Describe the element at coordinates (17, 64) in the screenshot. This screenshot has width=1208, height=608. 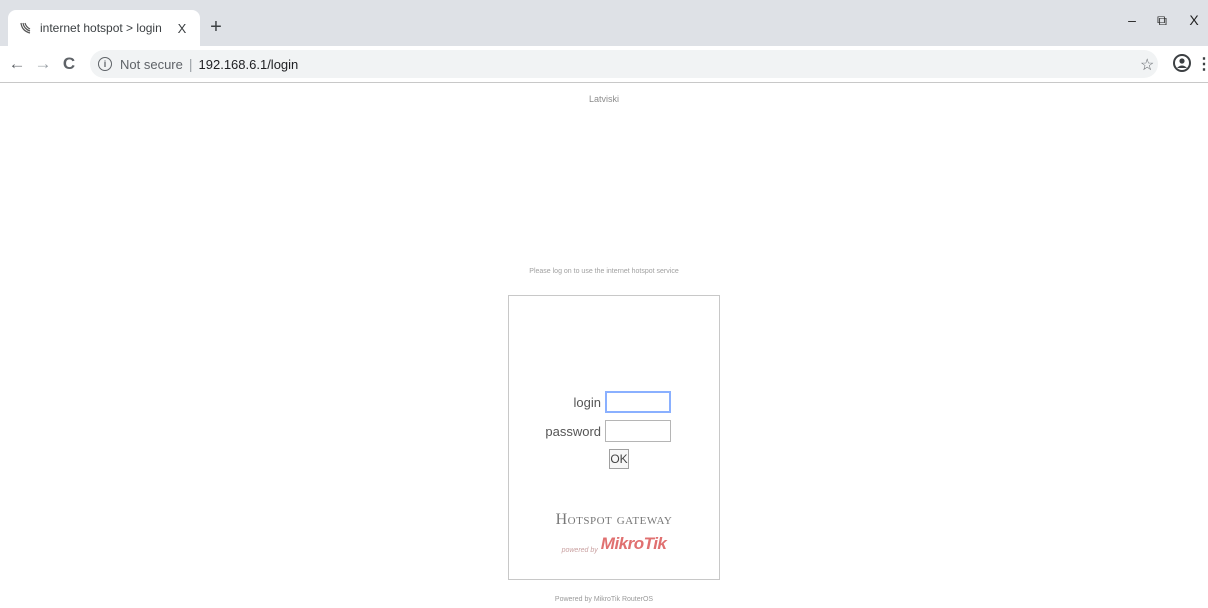
I see `back-button: ←` at that location.